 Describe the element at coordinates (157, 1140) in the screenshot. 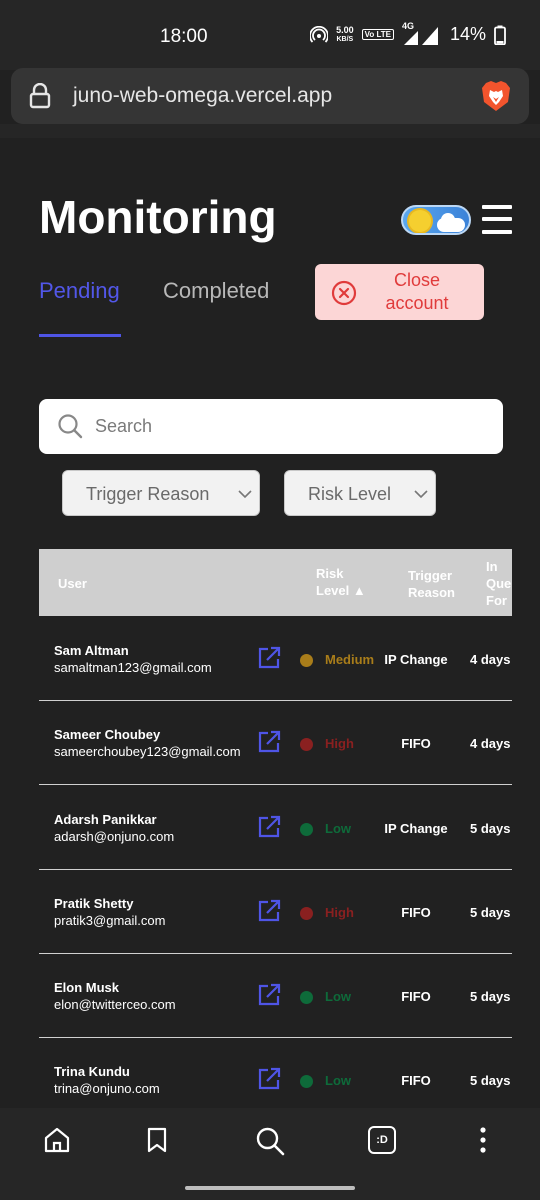

I see `bookmark-icon` at that location.